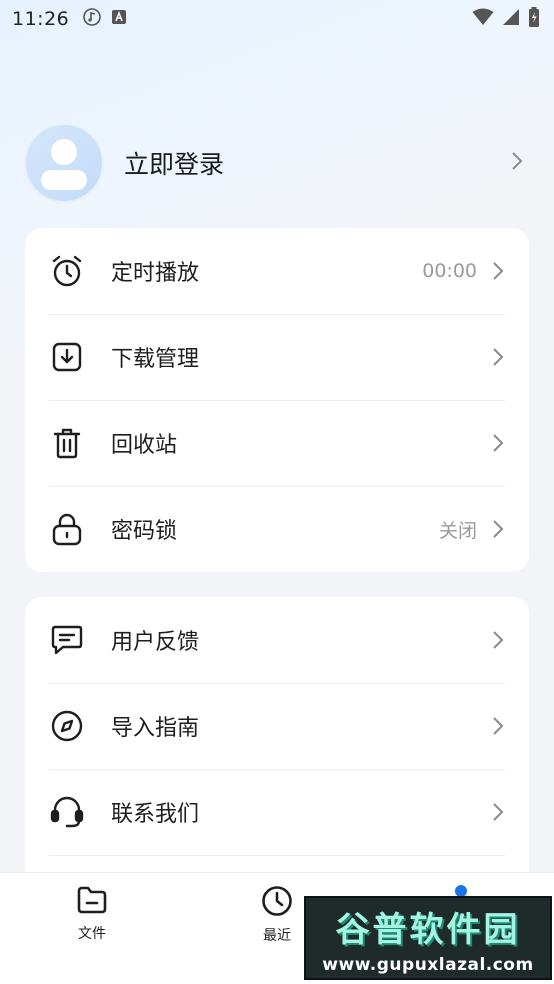  I want to click on menu-item-label: 联系我们, so click(155, 814).